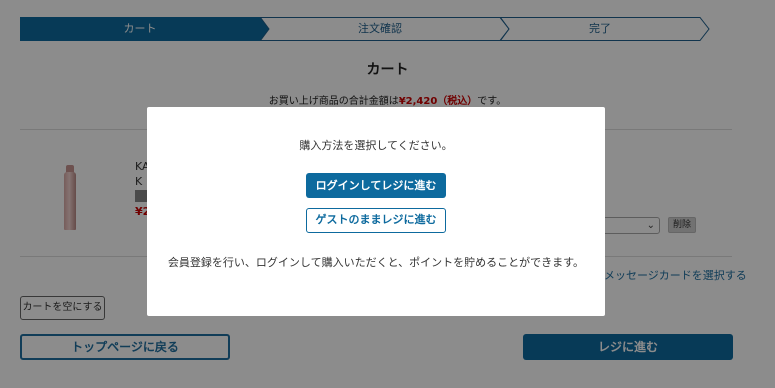 This screenshot has width=775, height=388. Describe the element at coordinates (376, 185) in the screenshot. I see `login-checkout-button: ログインしてレジに進む` at that location.